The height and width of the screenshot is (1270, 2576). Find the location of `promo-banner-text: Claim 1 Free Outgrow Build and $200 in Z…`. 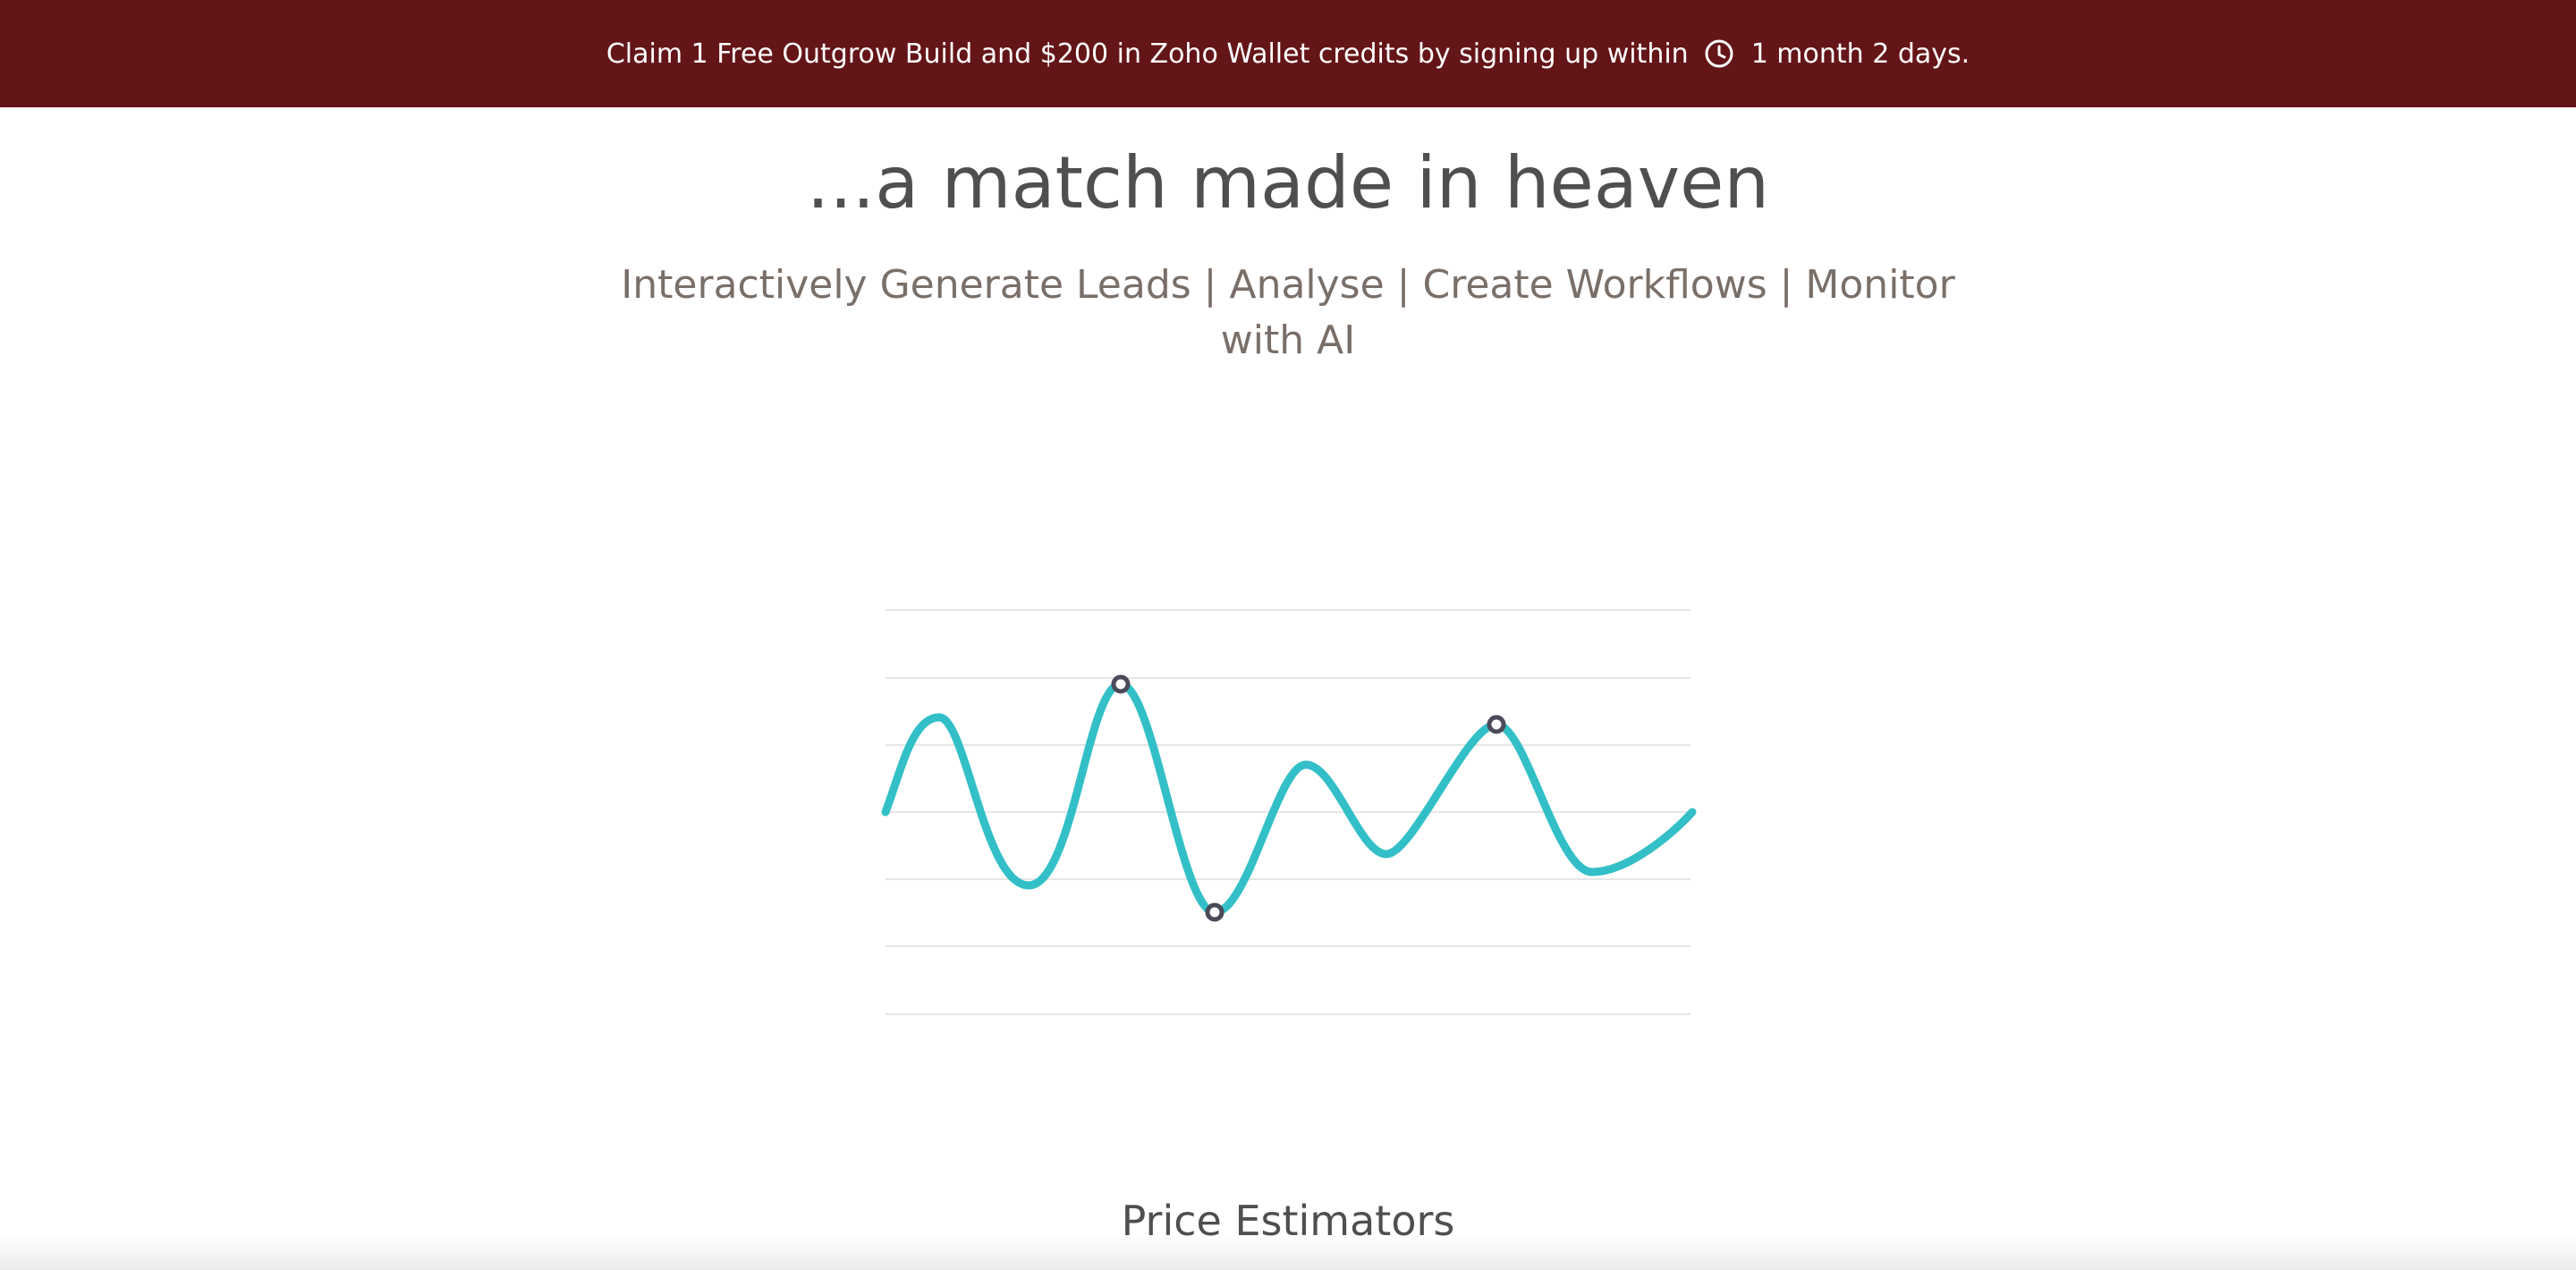

promo-banner-text: Claim 1 Free Outgrow Build and $200 in Z… is located at coordinates (1147, 54).